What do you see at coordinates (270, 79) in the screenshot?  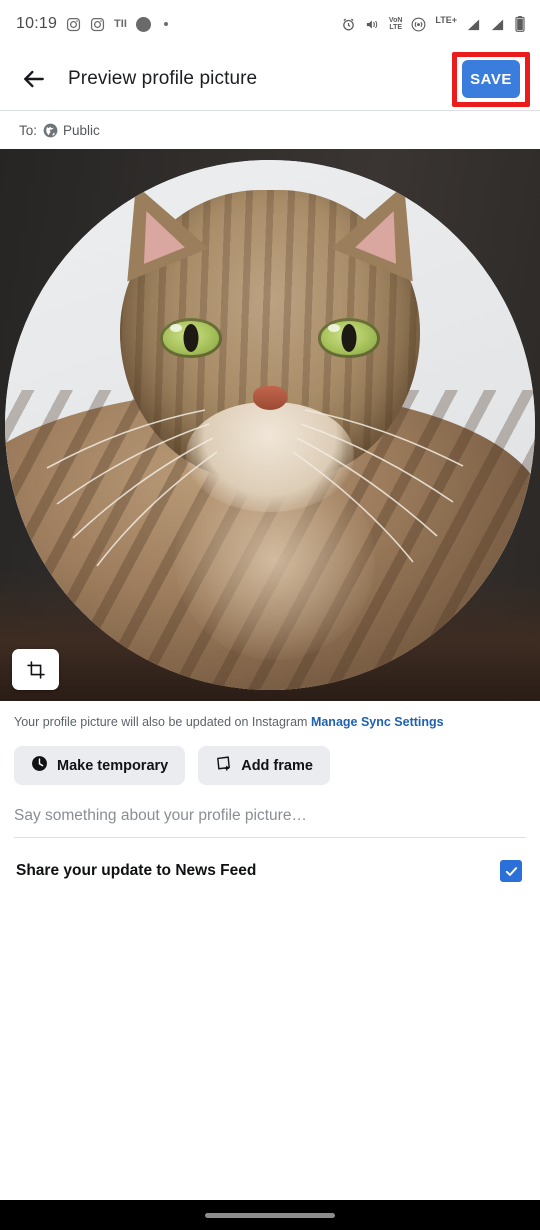 I see `app-header: Preview profile picture SAVE` at bounding box center [270, 79].